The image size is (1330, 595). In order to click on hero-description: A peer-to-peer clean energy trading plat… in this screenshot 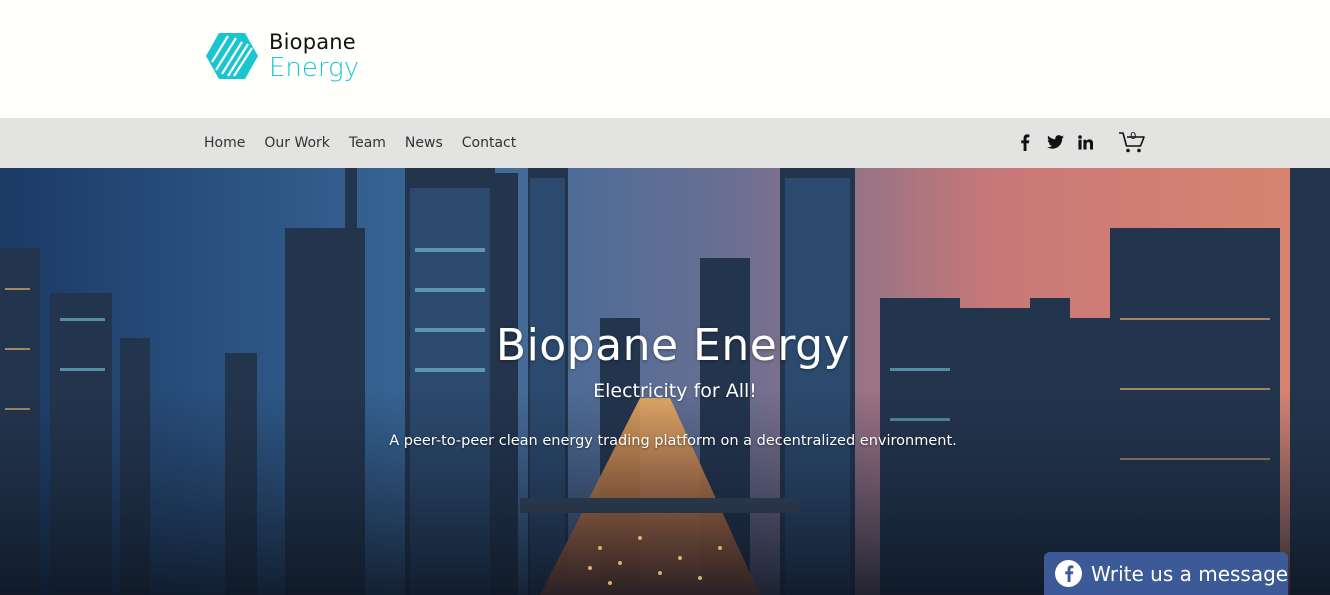, I will do `click(673, 441)`.